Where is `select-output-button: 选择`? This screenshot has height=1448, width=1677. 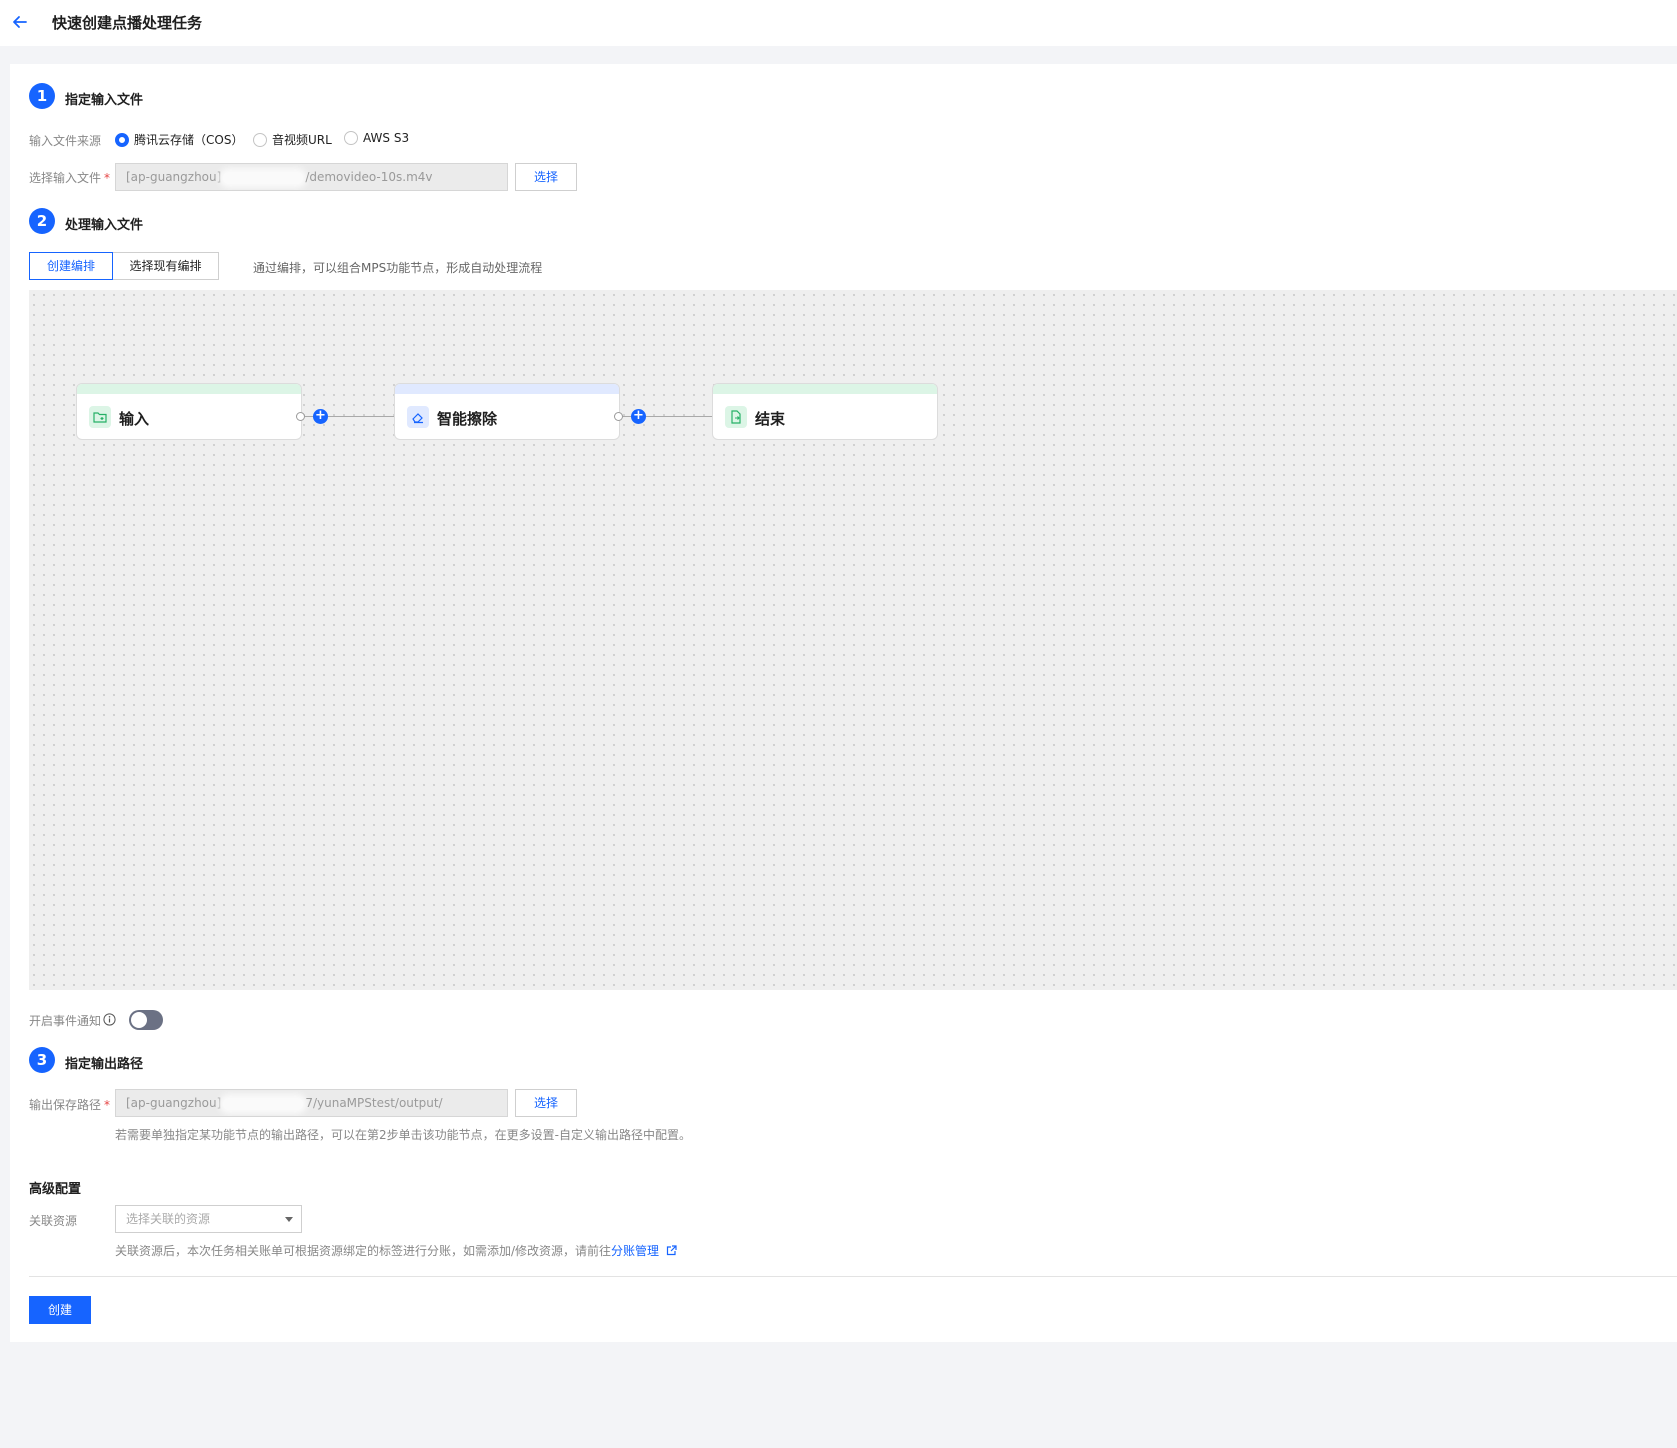
select-output-button: 选择 is located at coordinates (546, 1103).